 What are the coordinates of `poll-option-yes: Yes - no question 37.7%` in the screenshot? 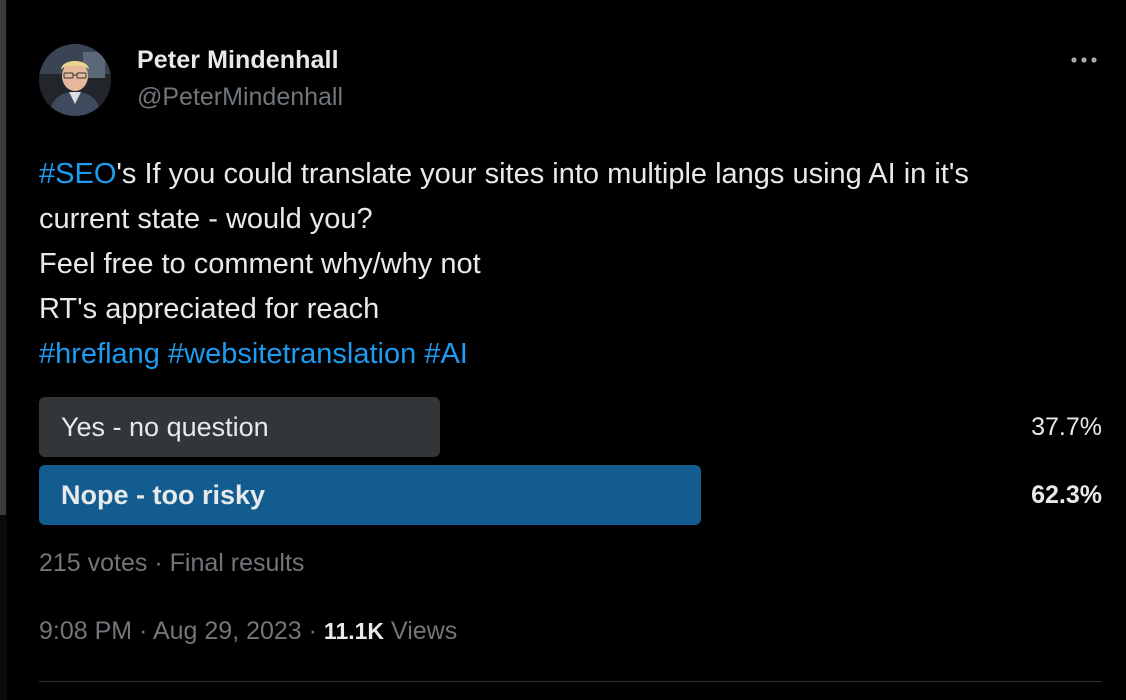 It's located at (570, 427).